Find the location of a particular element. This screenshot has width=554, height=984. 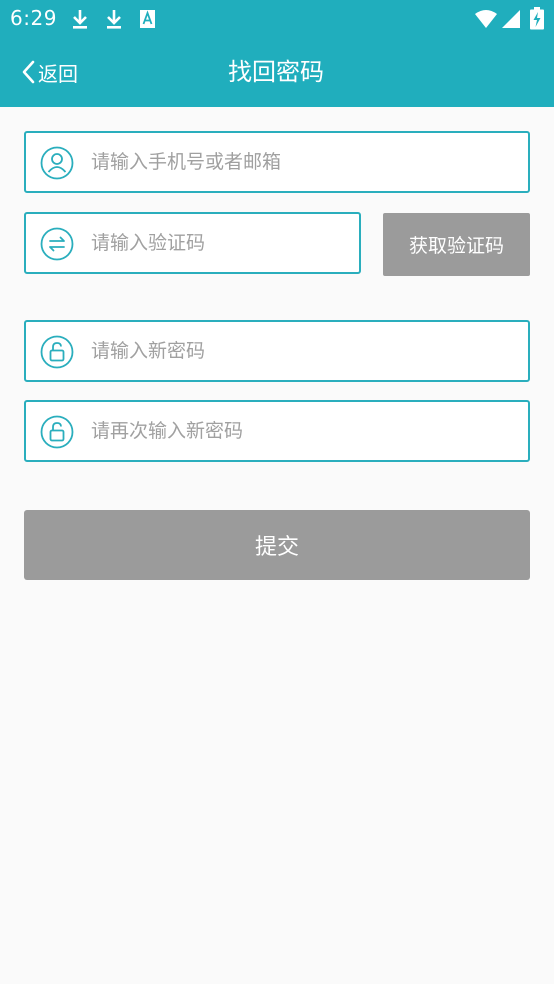

account-input is located at coordinates (301, 162).